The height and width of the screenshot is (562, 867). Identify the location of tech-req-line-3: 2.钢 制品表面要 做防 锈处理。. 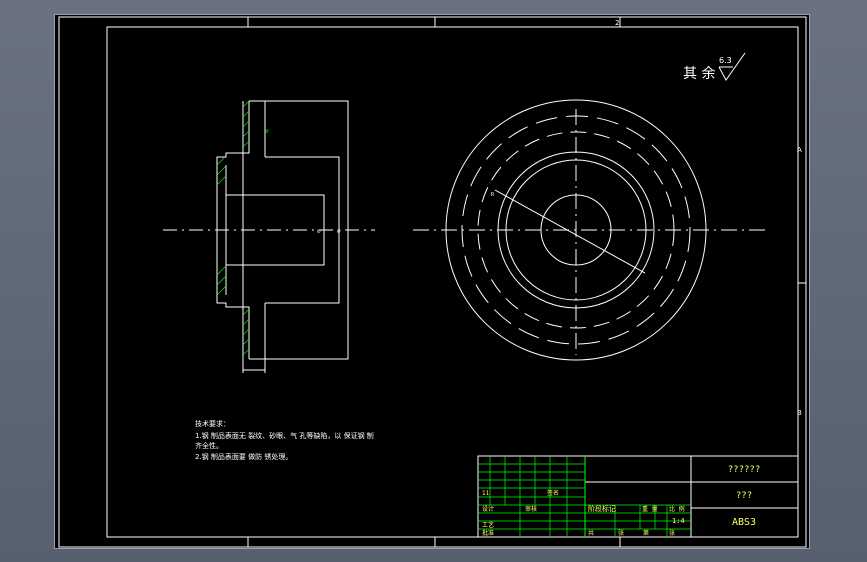
(243, 456).